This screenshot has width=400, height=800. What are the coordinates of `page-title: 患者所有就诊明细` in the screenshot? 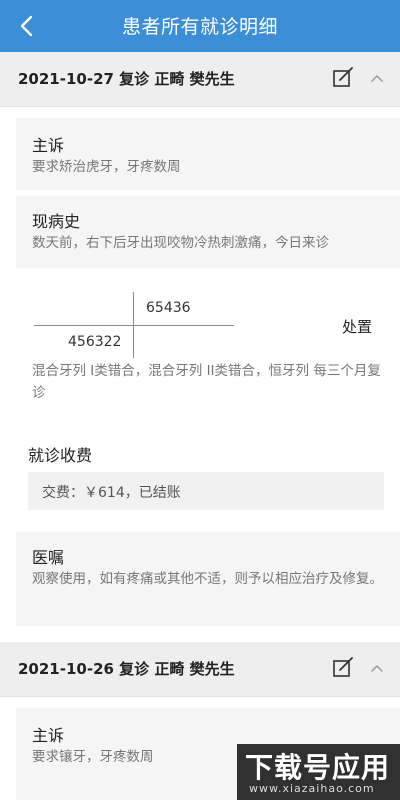 It's located at (199, 27).